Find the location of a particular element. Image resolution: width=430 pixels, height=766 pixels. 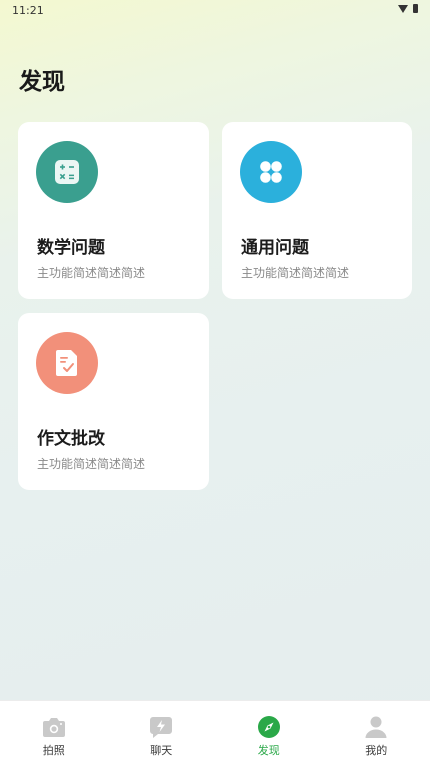

nav-item-profile: 我的 is located at coordinates (376, 733).